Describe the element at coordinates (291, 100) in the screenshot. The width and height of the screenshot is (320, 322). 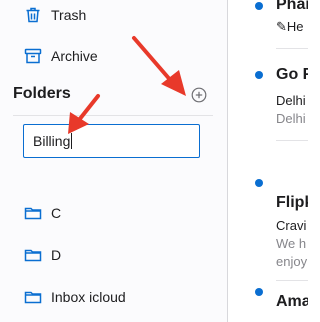
I see `message-subject: Delhi` at that location.